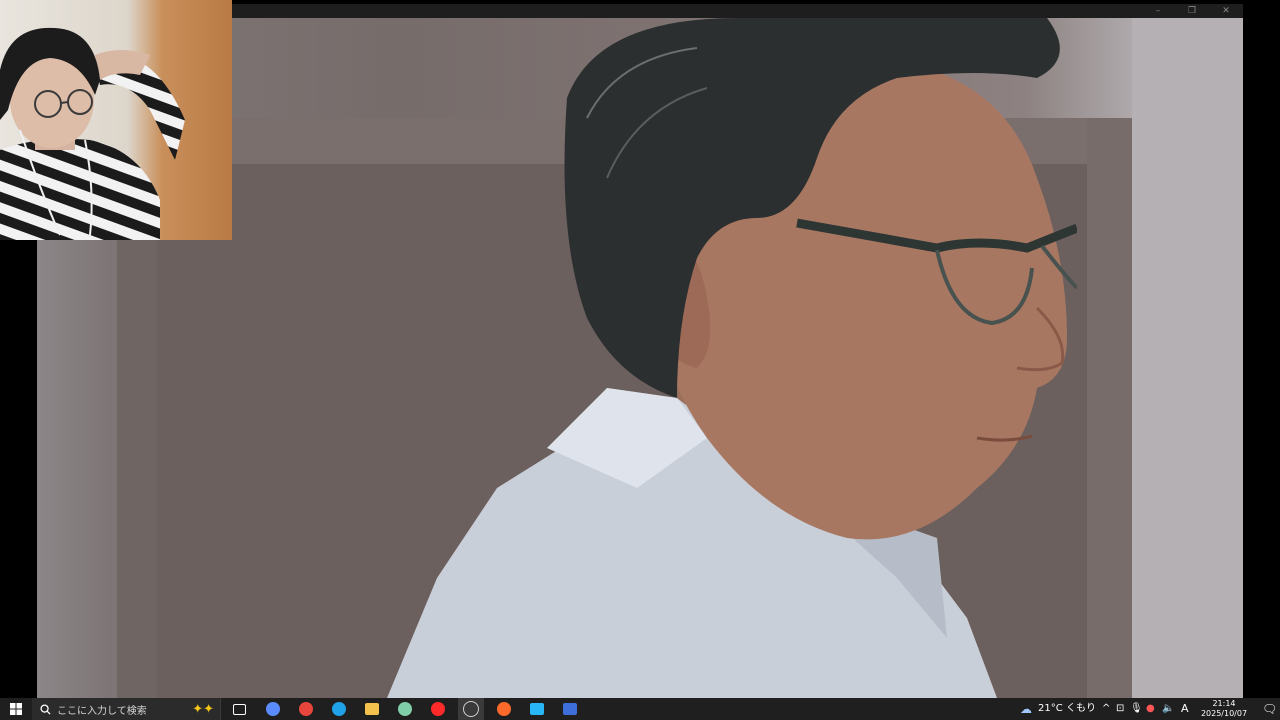  I want to click on windows-icon, so click(16, 709).